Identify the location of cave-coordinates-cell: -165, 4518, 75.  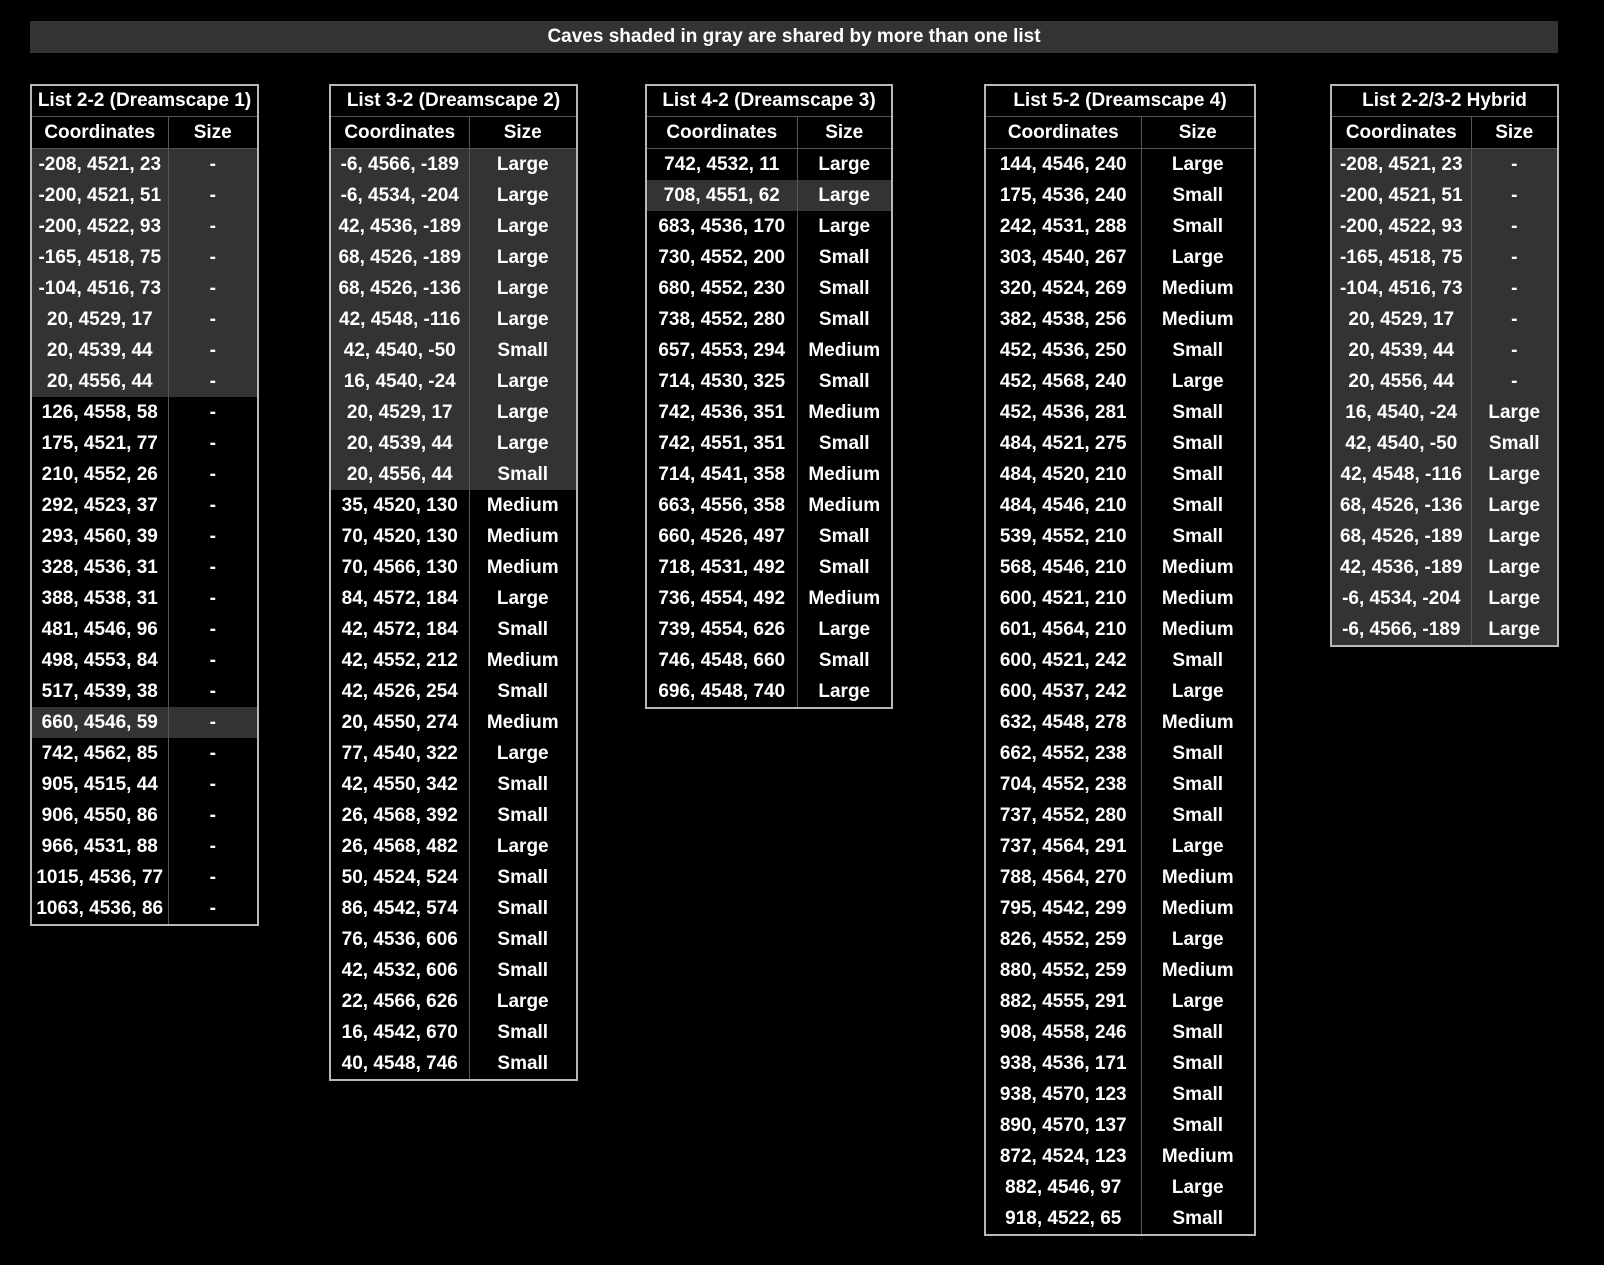
(100, 257).